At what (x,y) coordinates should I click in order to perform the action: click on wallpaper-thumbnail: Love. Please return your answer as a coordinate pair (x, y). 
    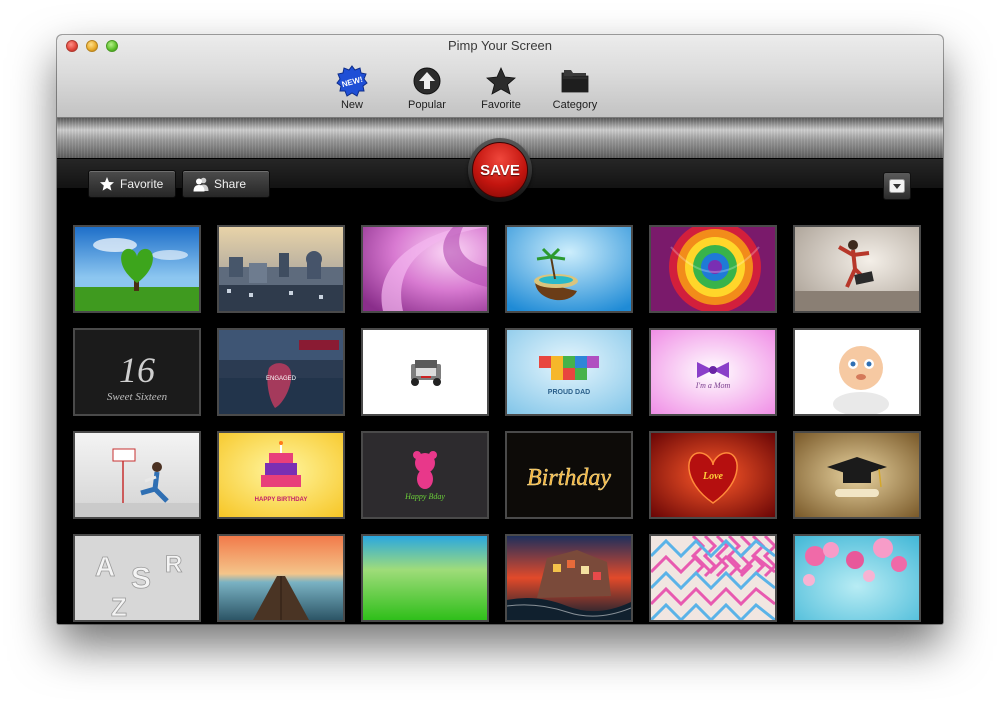
    Looking at the image, I should click on (713, 475).